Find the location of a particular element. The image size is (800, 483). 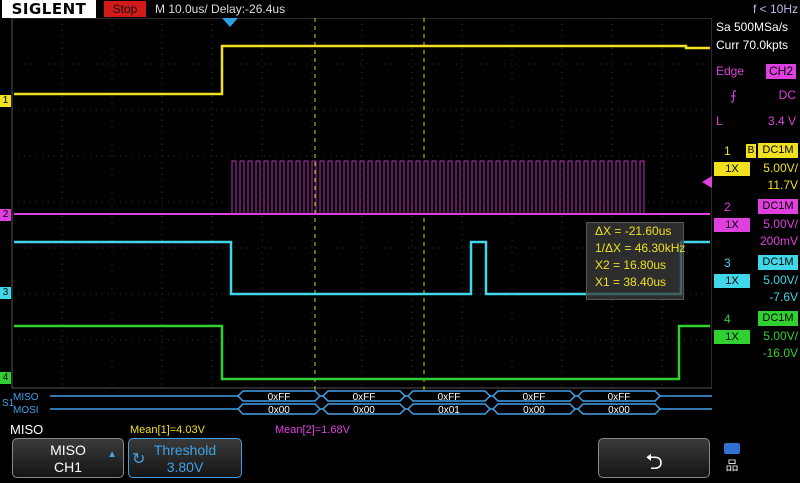

ch4-ground-marker: 4 is located at coordinates (5, 378).